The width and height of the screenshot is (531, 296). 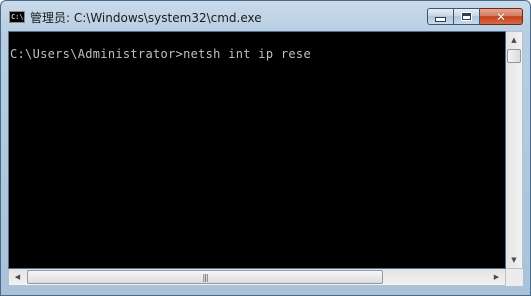 I want to click on title-bar: C:\ 管理员: C:\Windows\system32\cmd.exe ✕, so click(x=265, y=16).